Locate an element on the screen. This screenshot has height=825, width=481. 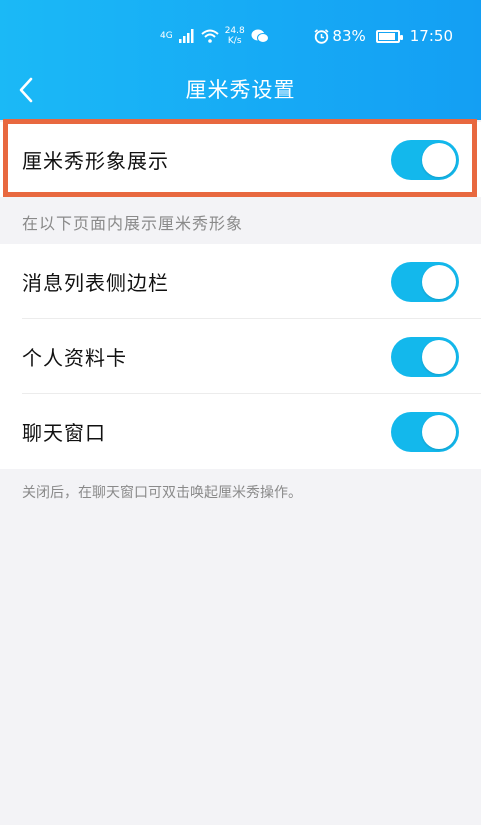
main-toggle-label: 厘米秀形象展示 is located at coordinates (95, 161).